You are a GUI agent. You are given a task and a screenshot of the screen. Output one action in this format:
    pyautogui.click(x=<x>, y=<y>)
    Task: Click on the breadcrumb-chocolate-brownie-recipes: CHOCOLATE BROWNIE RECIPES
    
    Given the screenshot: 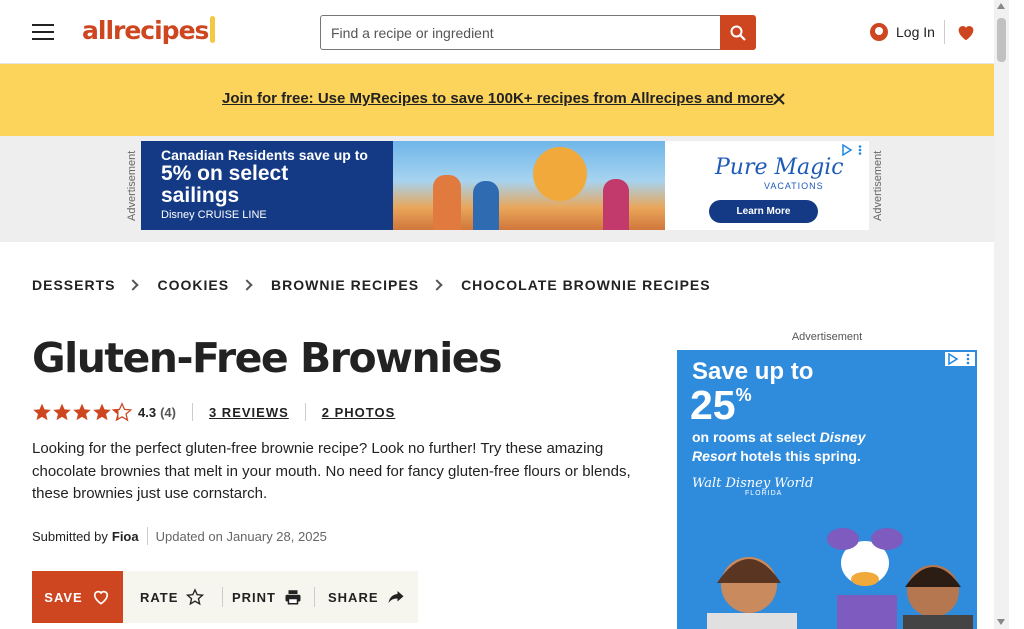 What is the action you would take?
    pyautogui.click(x=586, y=285)
    